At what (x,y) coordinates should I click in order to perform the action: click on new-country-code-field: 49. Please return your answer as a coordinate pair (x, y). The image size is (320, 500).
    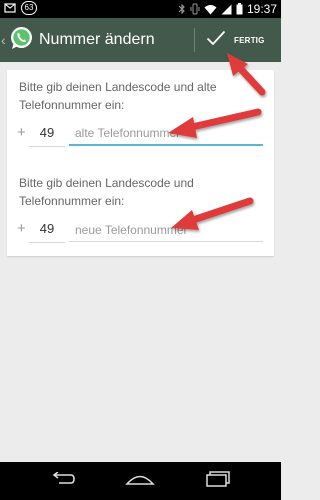
    Looking at the image, I should click on (47, 230).